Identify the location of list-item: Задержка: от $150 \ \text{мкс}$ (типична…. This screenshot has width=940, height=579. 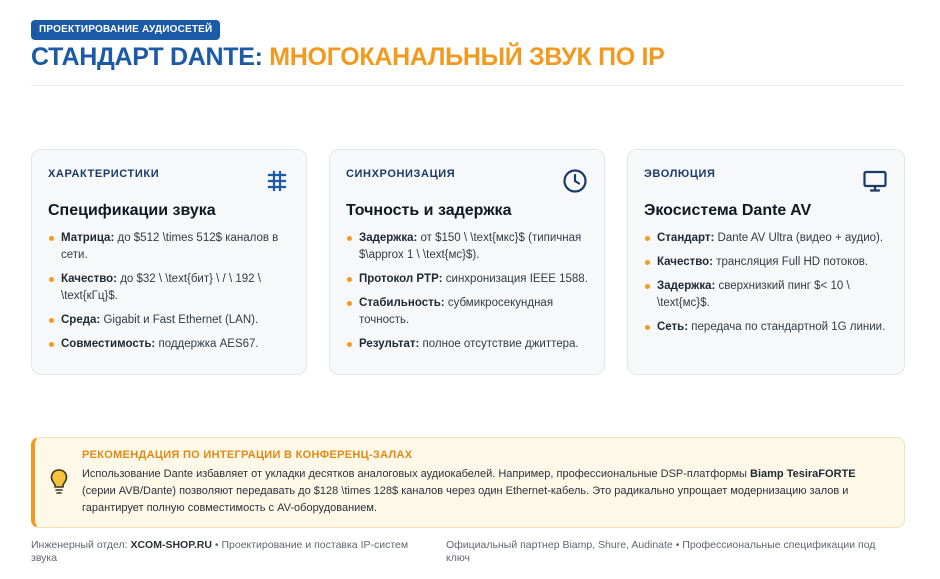
(467, 247).